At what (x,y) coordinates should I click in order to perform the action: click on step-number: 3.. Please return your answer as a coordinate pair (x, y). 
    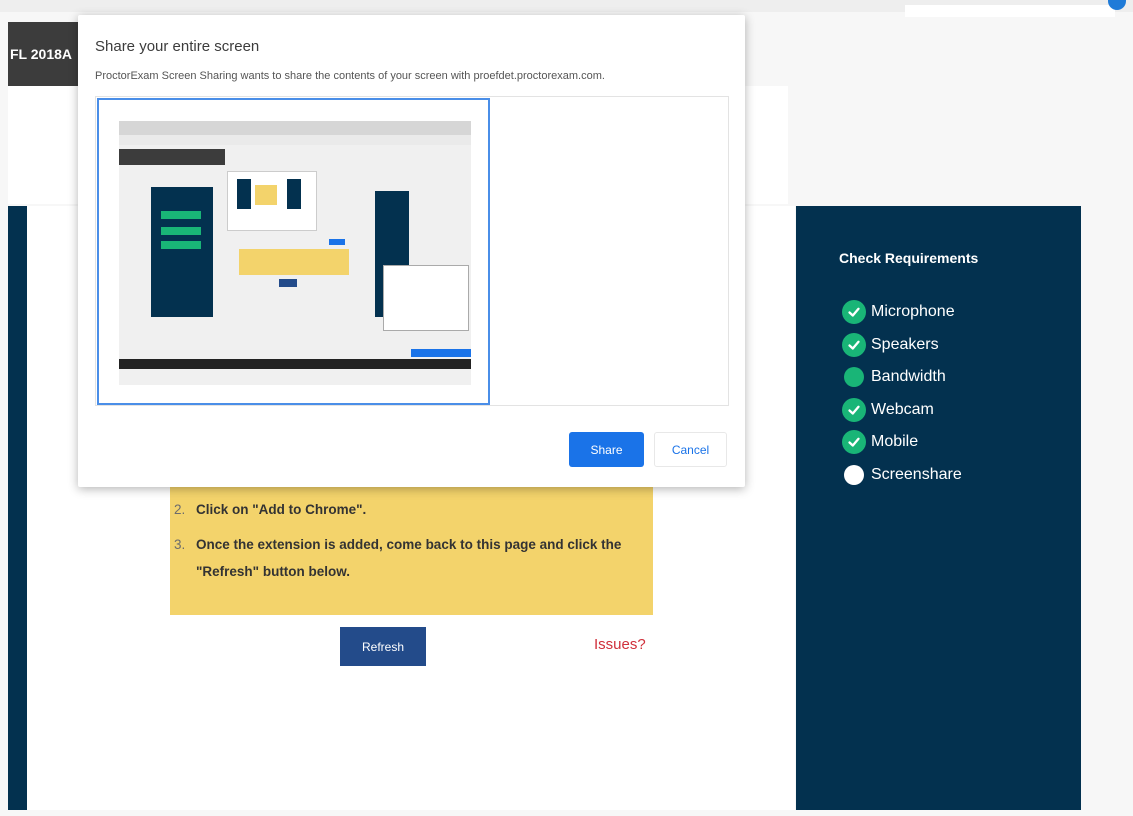
    Looking at the image, I should click on (180, 544).